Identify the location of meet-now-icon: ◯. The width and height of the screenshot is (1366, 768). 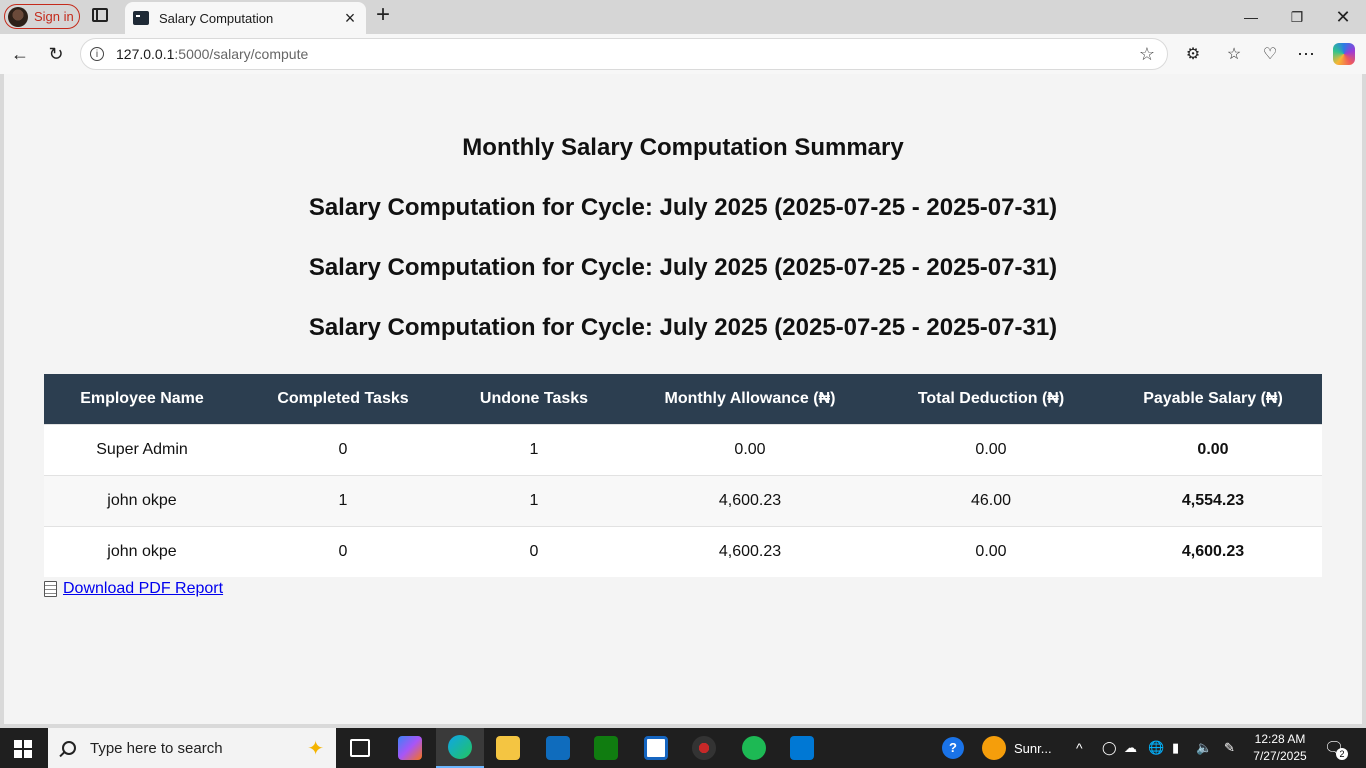
(1109, 748).